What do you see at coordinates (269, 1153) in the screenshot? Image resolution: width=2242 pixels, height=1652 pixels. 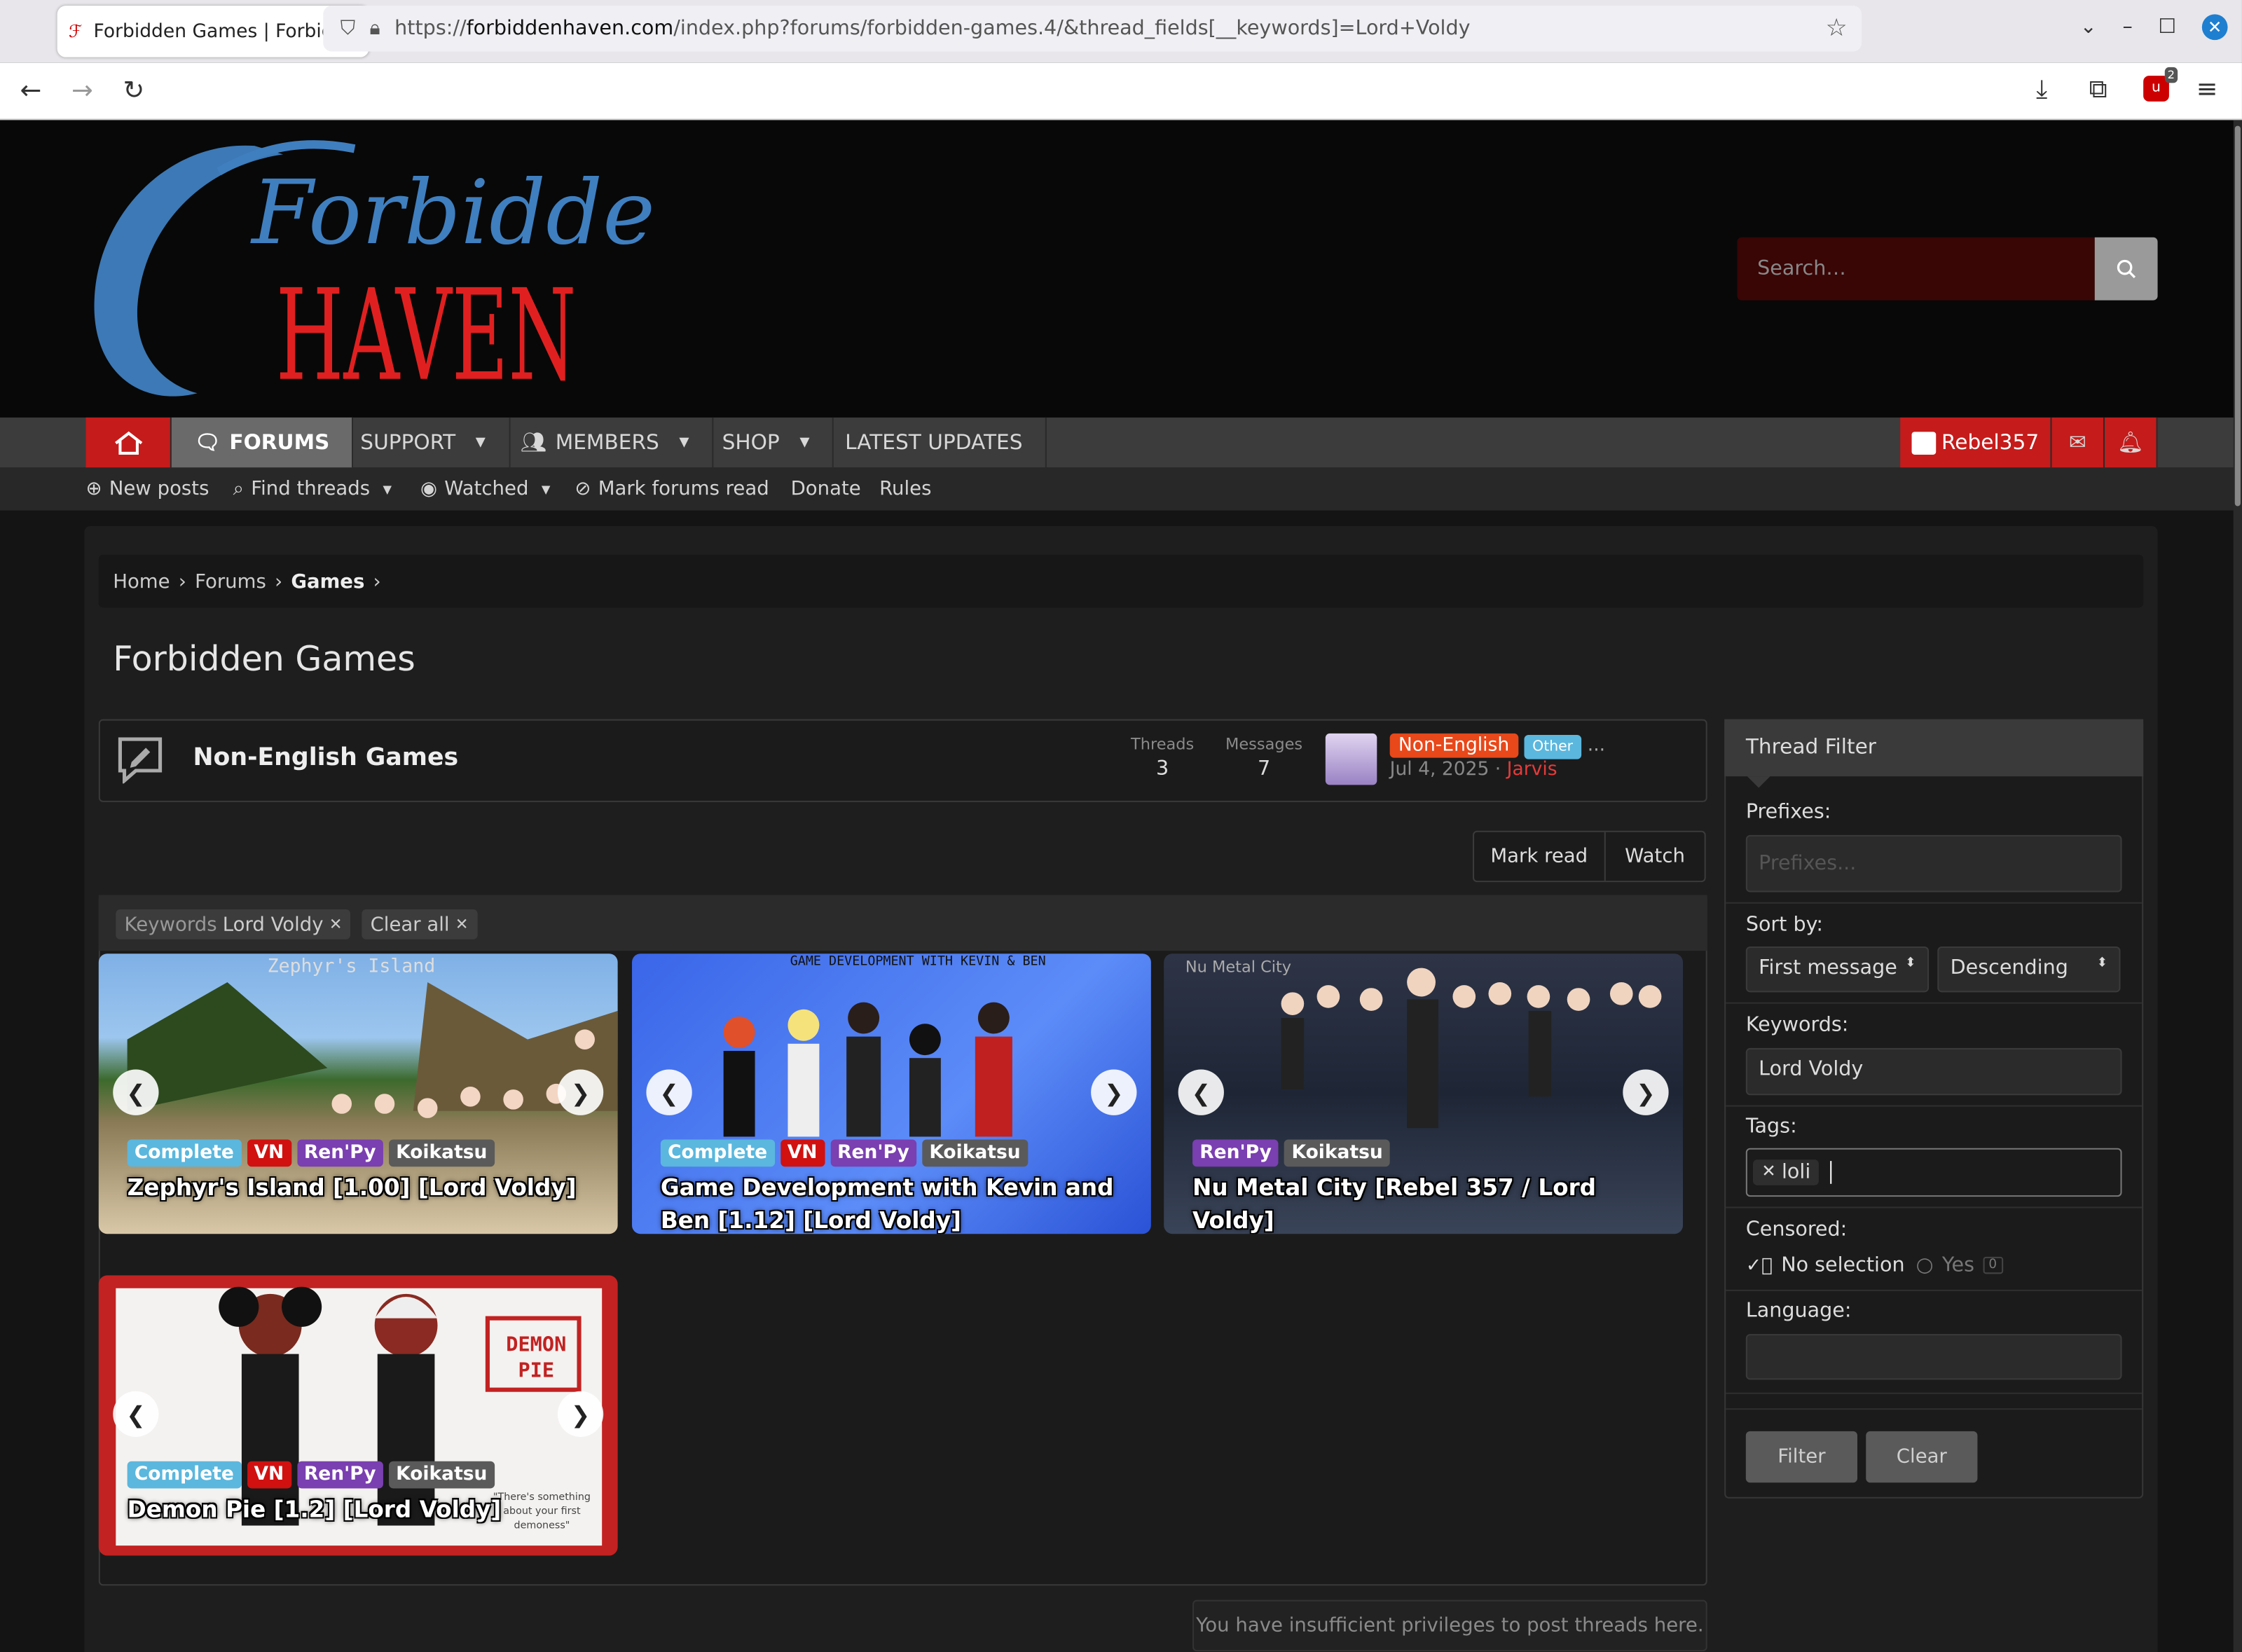 I see `prefix-vn: VN` at bounding box center [269, 1153].